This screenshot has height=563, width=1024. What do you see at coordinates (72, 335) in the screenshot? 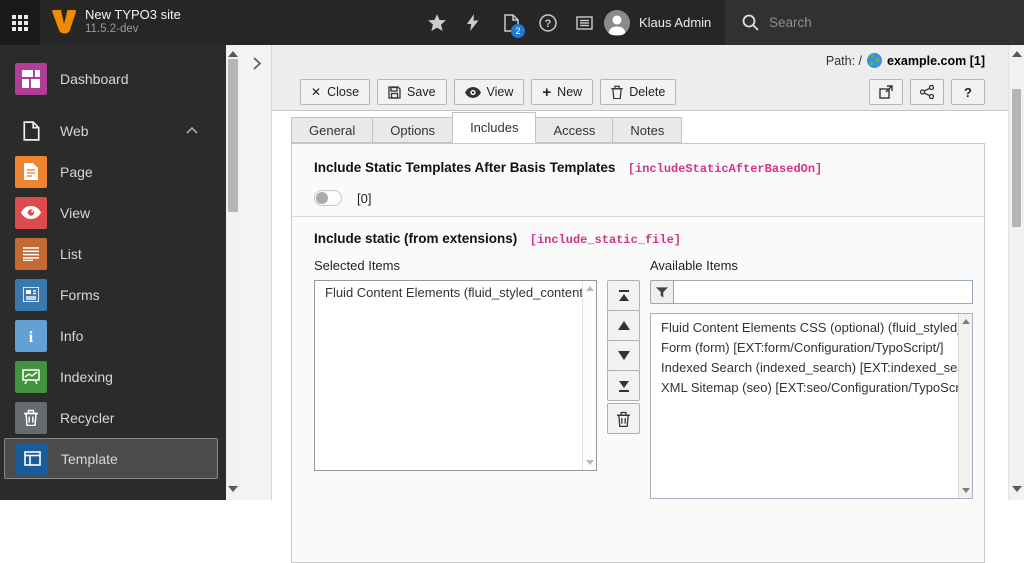
I see `sidebar-item-label: Info` at bounding box center [72, 335].